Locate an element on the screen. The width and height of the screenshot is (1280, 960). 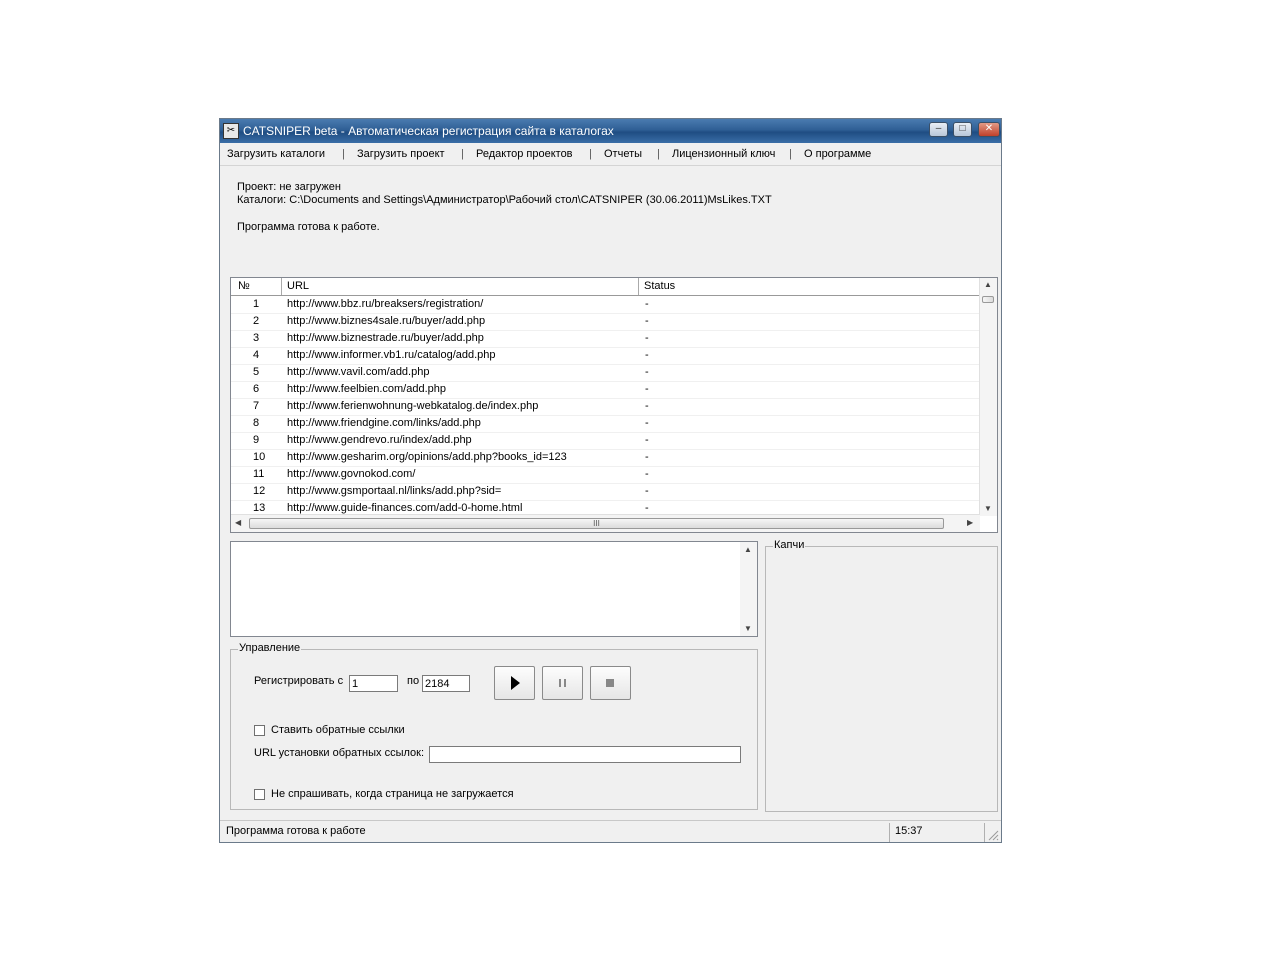
row-number: 8 is located at coordinates (256, 423).